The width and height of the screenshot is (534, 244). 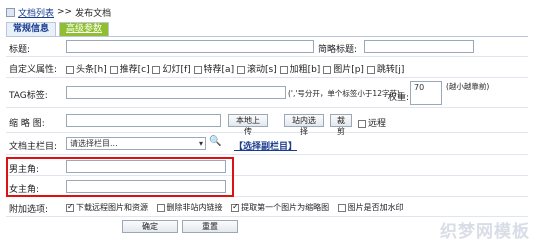 What do you see at coordinates (143, 120) in the screenshot?
I see `thumbnail-input` at bounding box center [143, 120].